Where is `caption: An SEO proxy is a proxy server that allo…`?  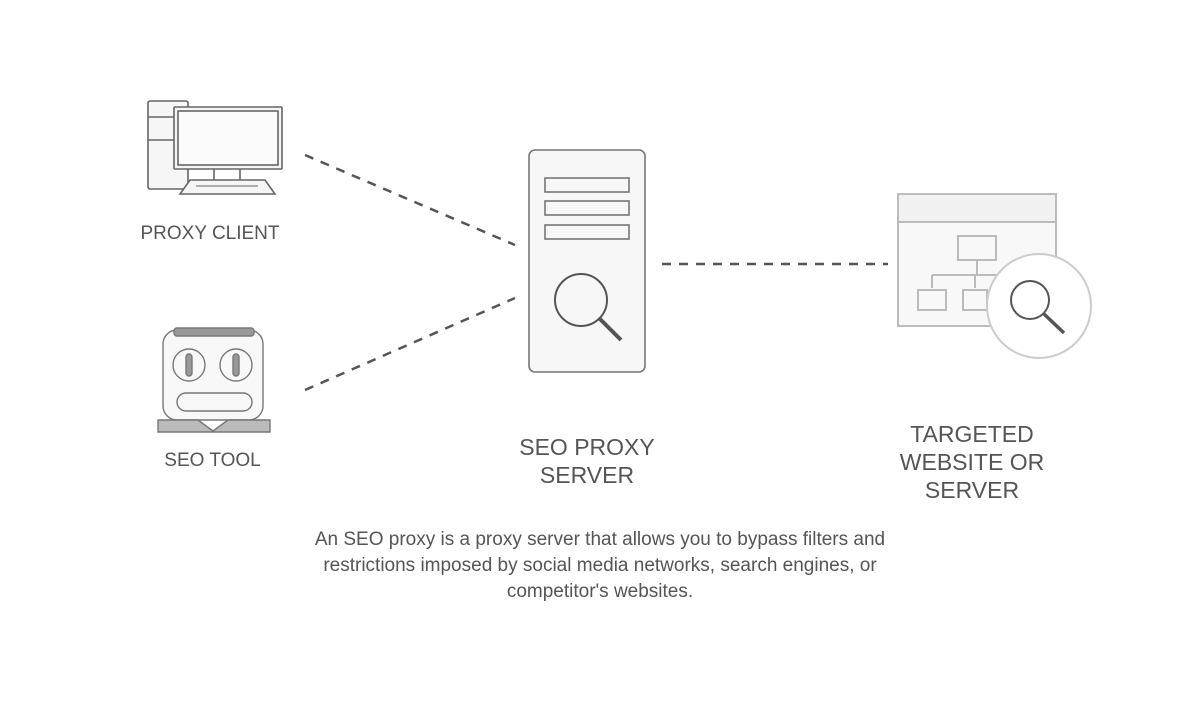 caption: An SEO proxy is a proxy server that allo… is located at coordinates (600, 566).